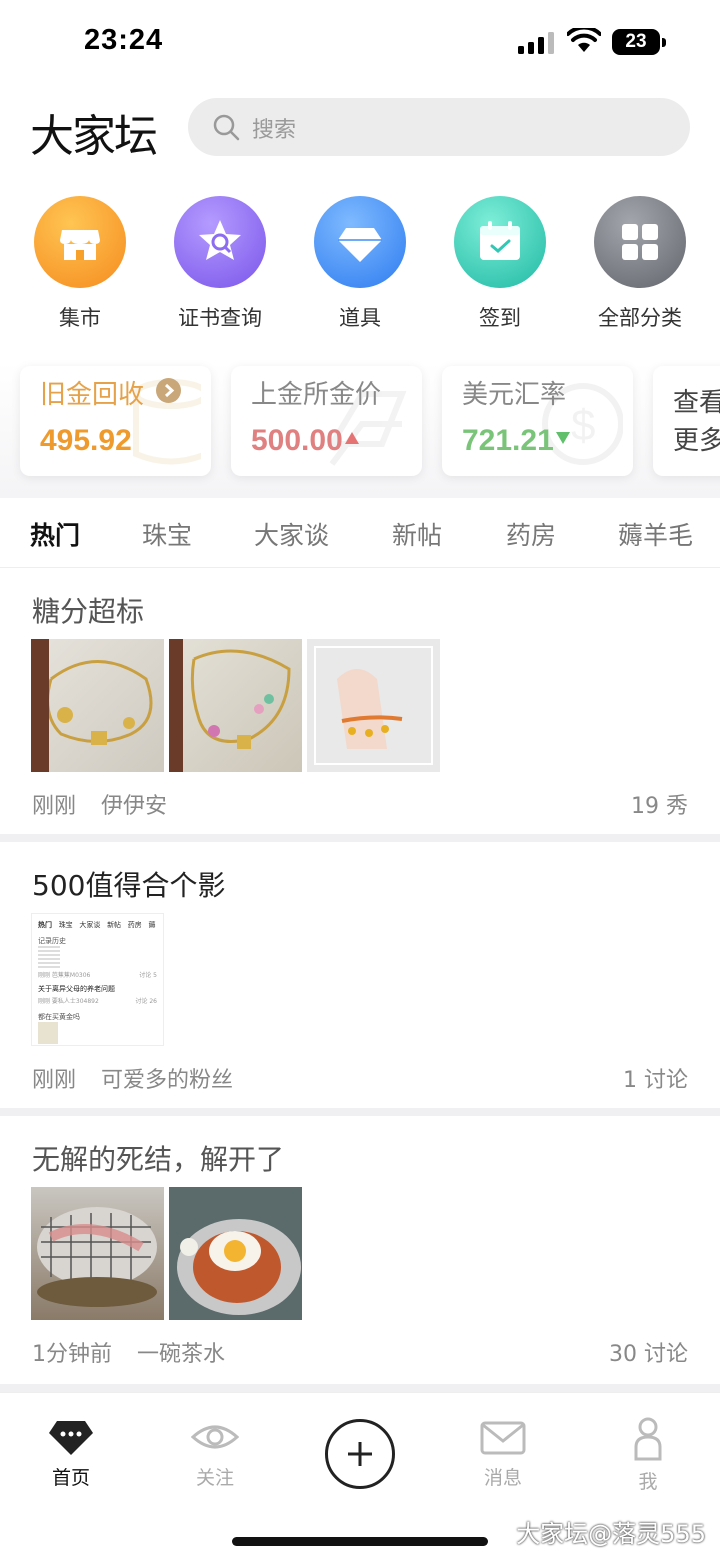 Image resolution: width=720 pixels, height=1558 pixels. I want to click on search-bar: 搜索, so click(439, 127).